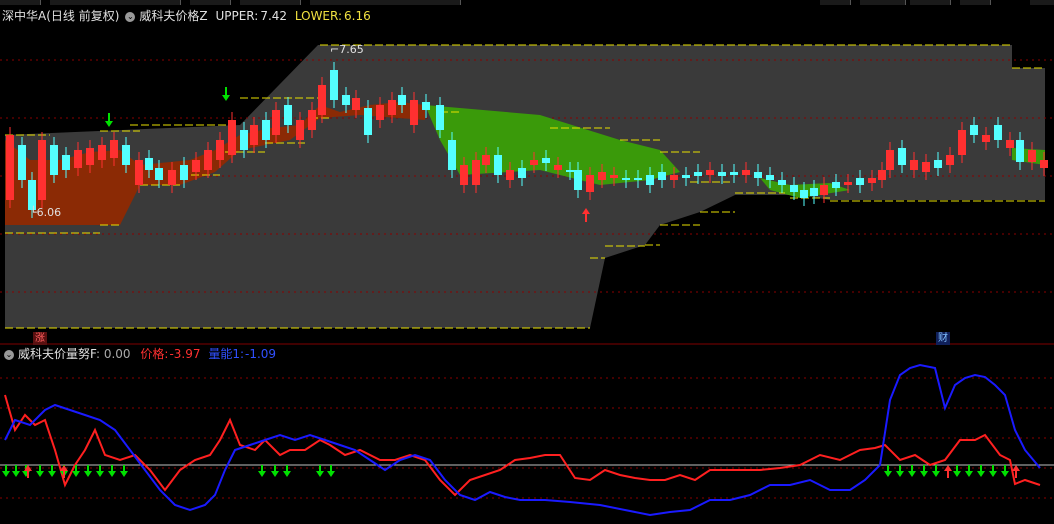 The height and width of the screenshot is (524, 1054). Describe the element at coordinates (318, 16) in the screenshot. I see `lower-label: LOWER:` at that location.